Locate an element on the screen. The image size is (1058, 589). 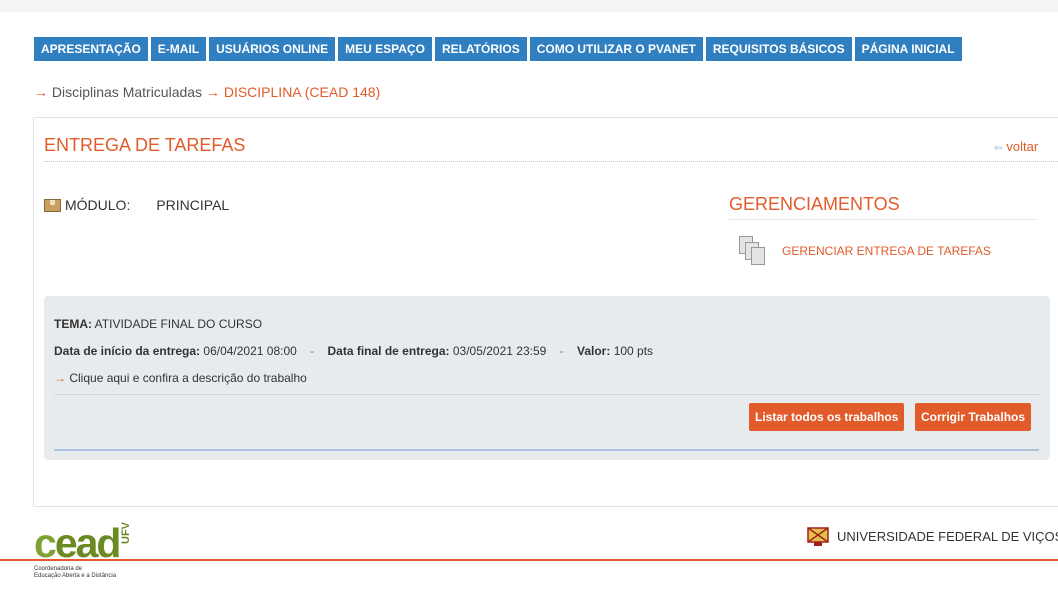
top-band is located at coordinates (529, 6).